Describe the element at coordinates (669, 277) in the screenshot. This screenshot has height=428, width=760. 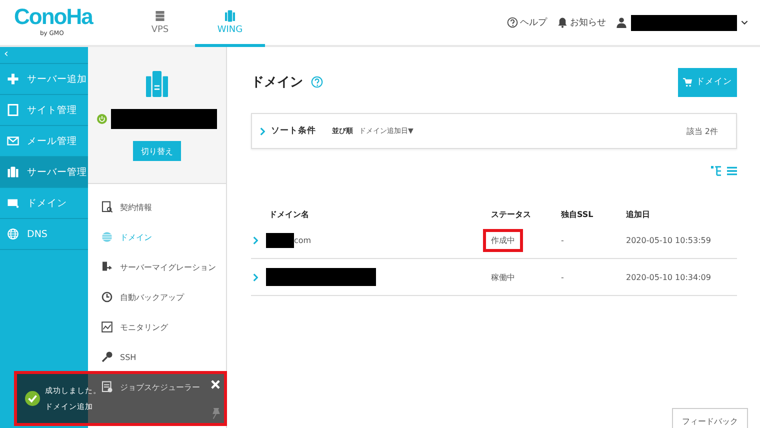
I see `date-cell-text: 2020-05-10 10:34:09` at that location.